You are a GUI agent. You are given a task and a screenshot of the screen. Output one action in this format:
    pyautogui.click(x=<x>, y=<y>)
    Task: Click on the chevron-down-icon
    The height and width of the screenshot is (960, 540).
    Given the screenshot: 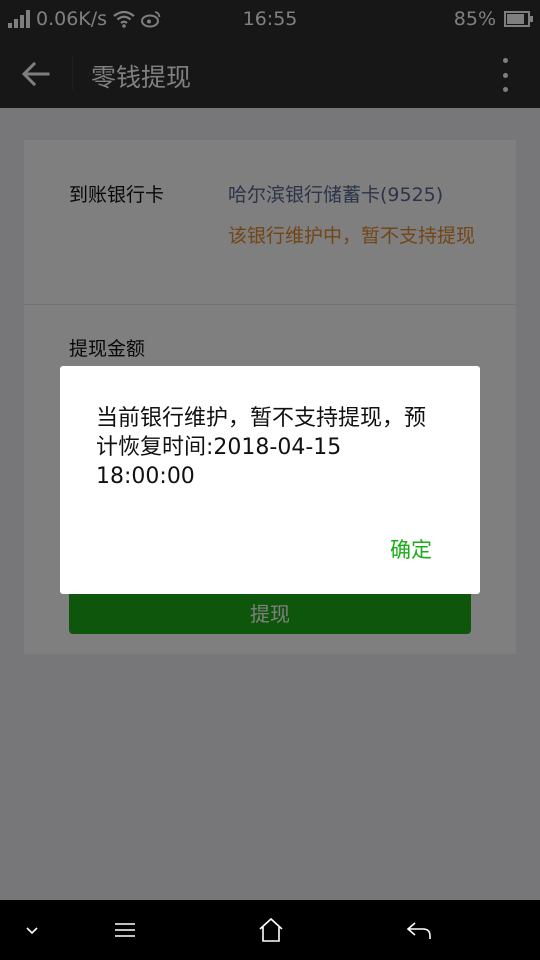 What is the action you would take?
    pyautogui.click(x=32, y=931)
    